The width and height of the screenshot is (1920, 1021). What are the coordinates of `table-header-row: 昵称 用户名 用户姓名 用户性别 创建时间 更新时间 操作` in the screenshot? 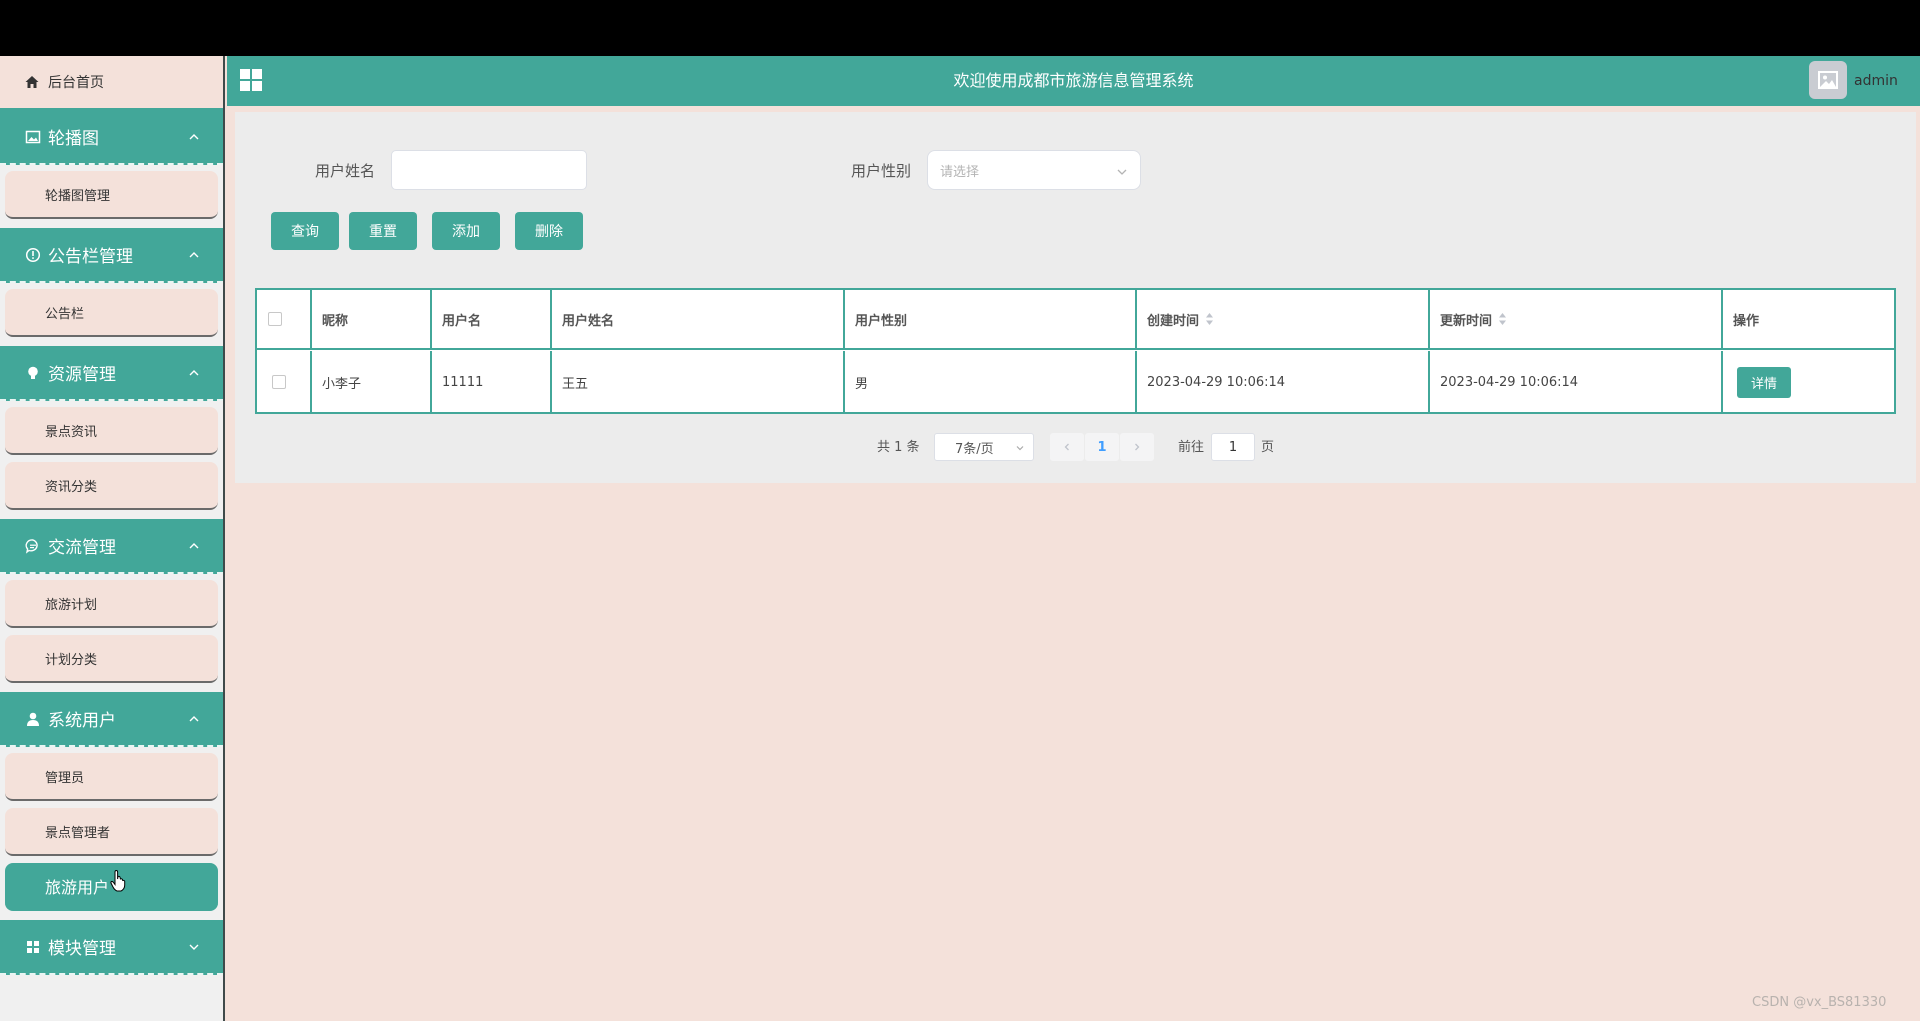 It's located at (1075, 320).